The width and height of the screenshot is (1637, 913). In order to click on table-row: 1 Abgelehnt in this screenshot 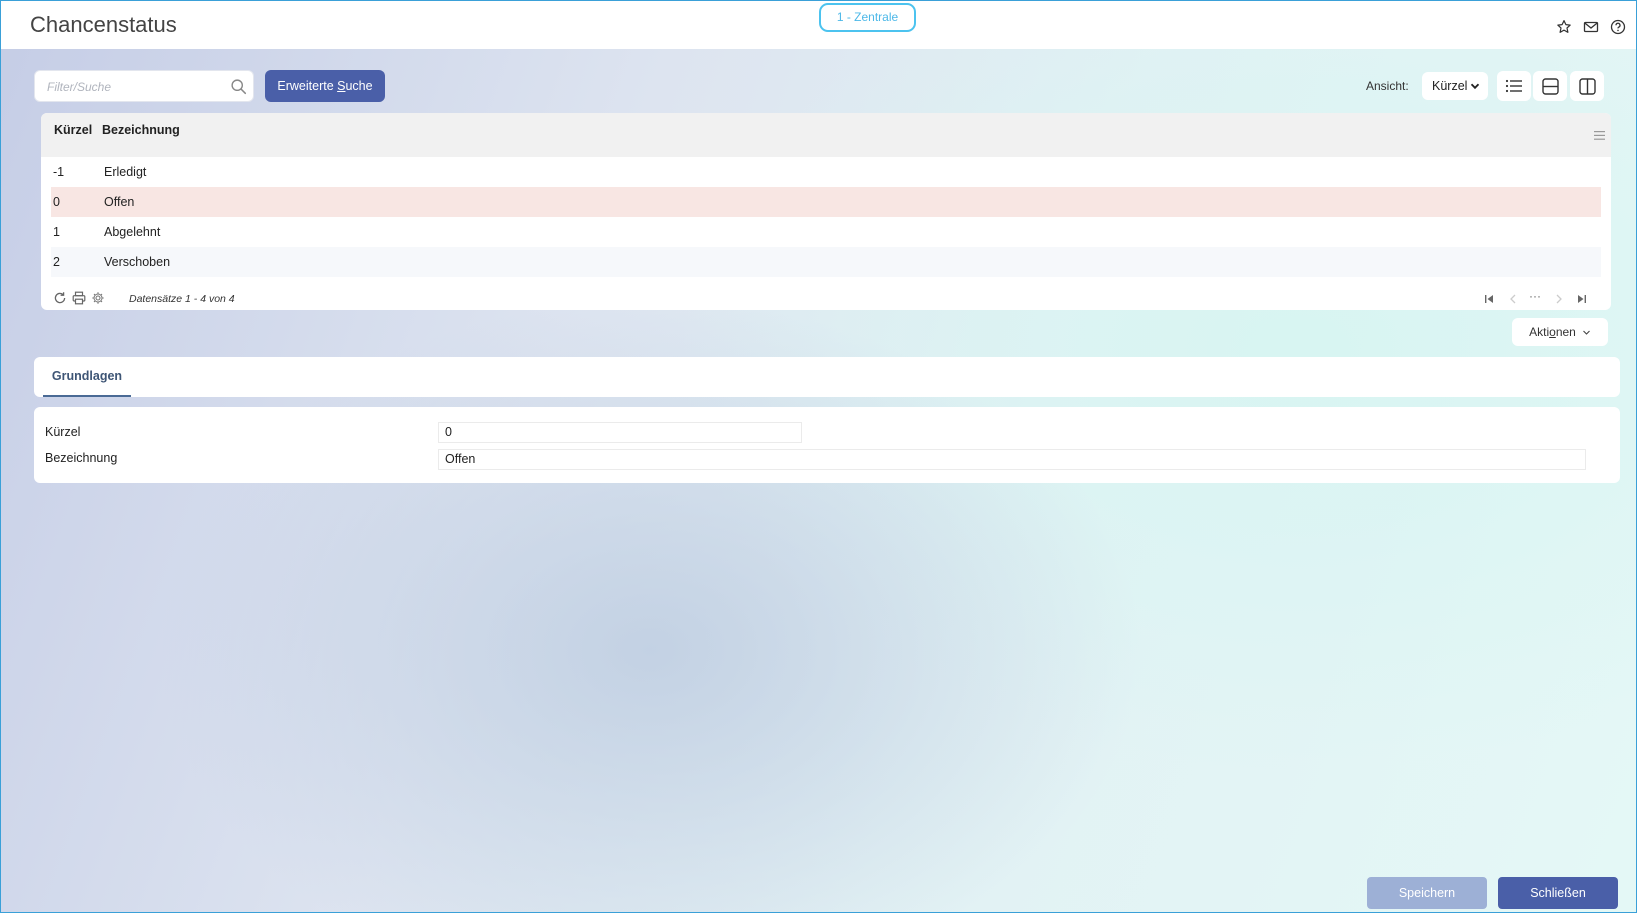, I will do `click(826, 232)`.